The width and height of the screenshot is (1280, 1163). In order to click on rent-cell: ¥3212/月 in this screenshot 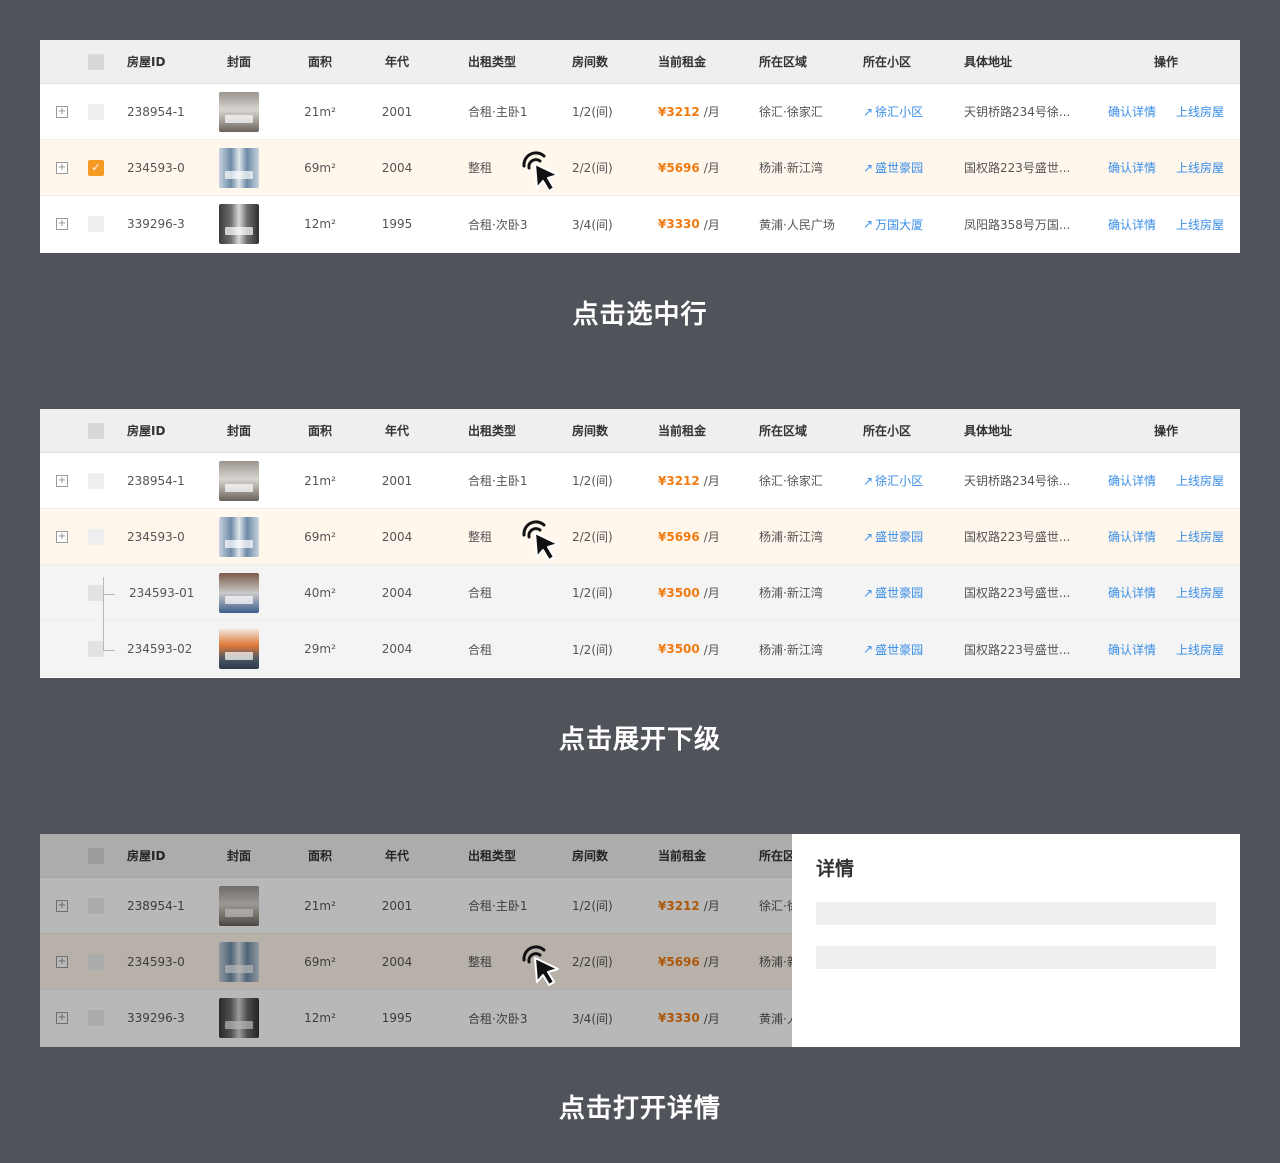, I will do `click(703, 111)`.